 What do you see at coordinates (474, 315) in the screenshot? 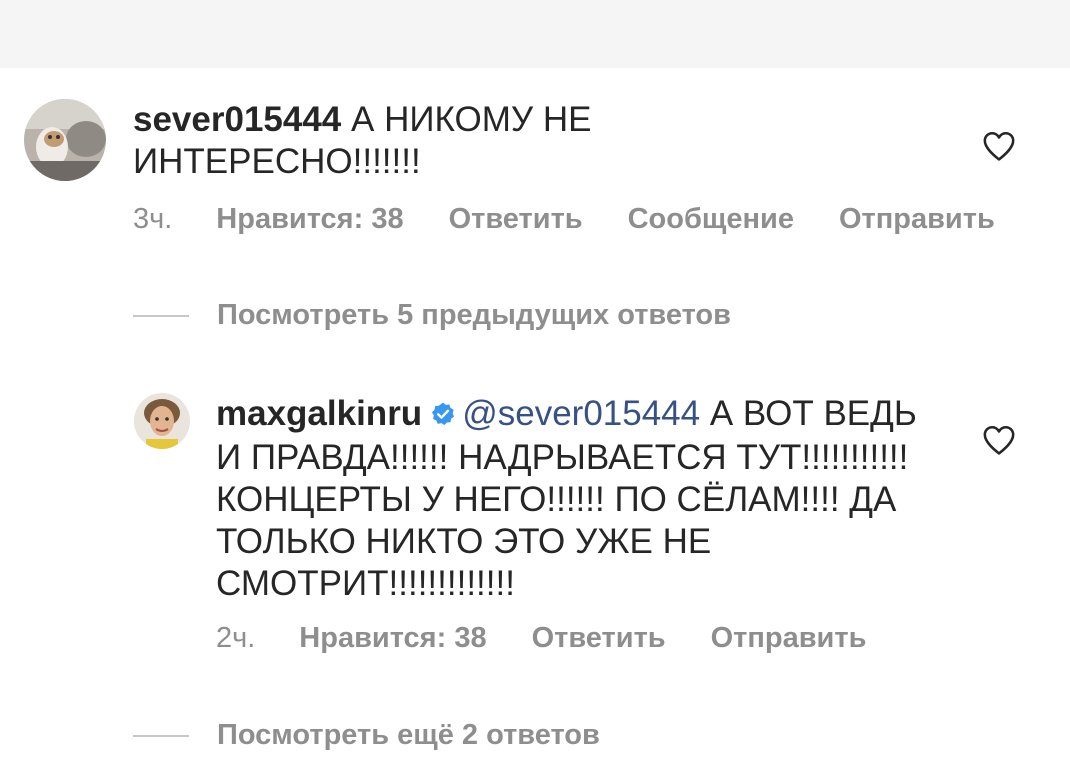
I see `view-previous-replies-label: Посмотреть 5 предыдущих ответов` at bounding box center [474, 315].